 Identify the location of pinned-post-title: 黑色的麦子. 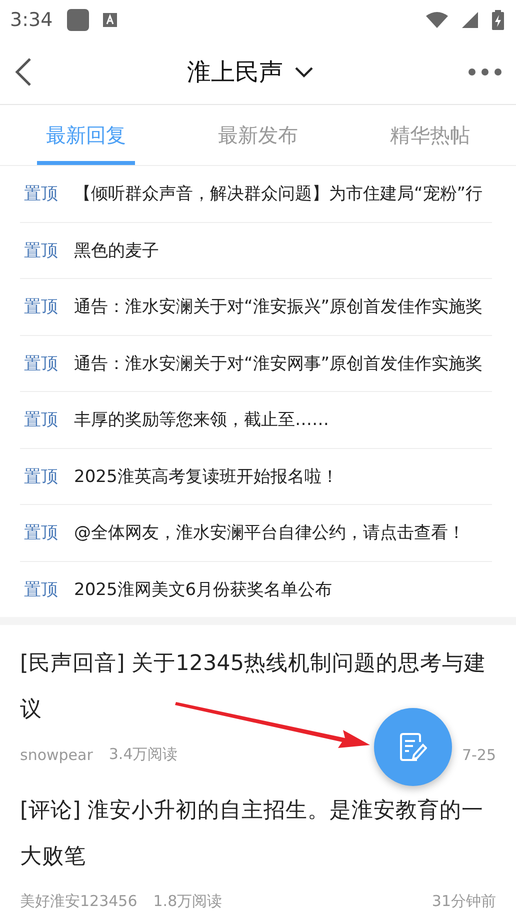
(116, 250).